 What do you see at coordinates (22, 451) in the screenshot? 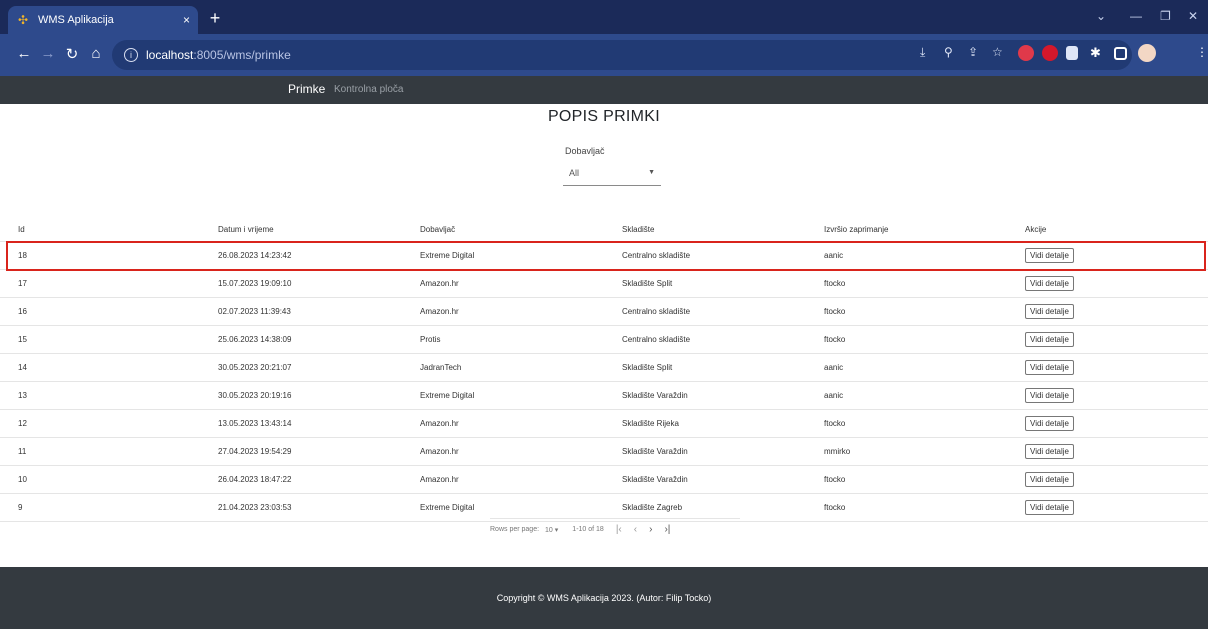
I see `cell-id: 11` at bounding box center [22, 451].